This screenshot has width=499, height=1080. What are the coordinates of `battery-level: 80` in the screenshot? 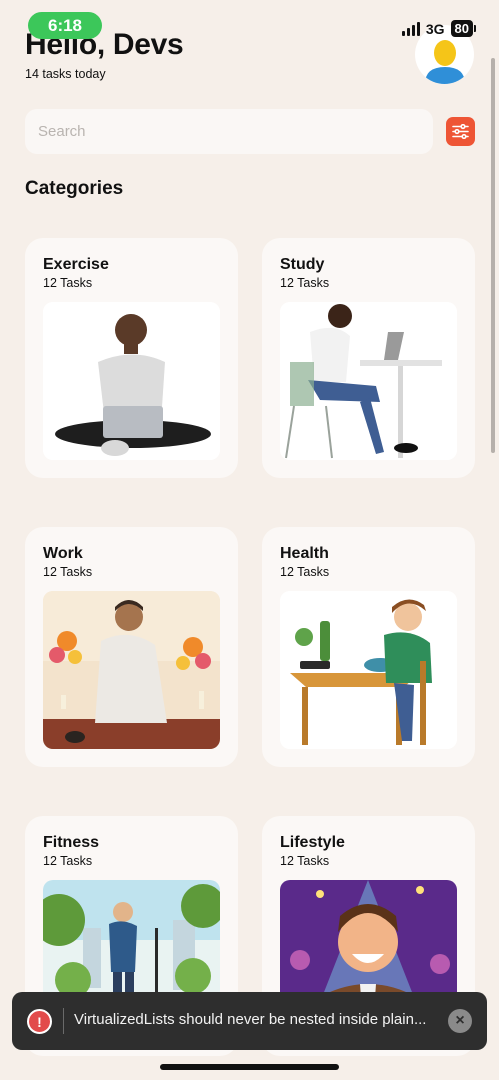 It's located at (463, 28).